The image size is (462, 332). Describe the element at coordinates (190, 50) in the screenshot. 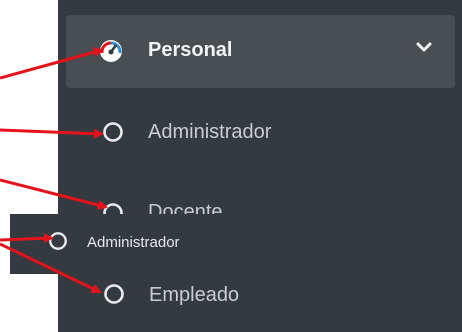

I see `menu-header-label: Personal` at that location.